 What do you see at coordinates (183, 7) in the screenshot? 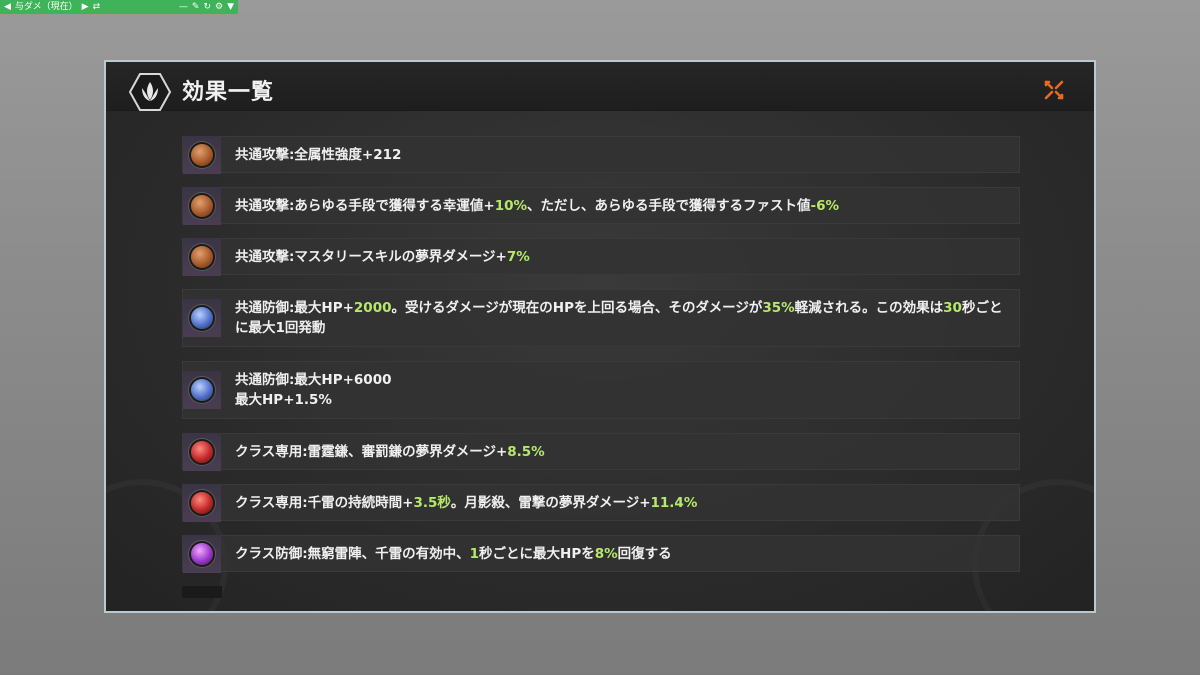
I see `minimize-icon: —` at bounding box center [183, 7].